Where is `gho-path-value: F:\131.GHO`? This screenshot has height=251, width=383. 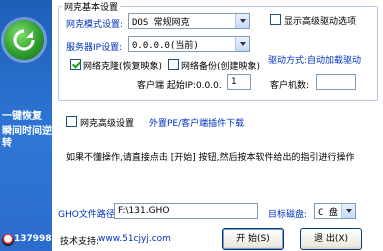
gho-path-value: F:\131.GHO is located at coordinates (144, 211).